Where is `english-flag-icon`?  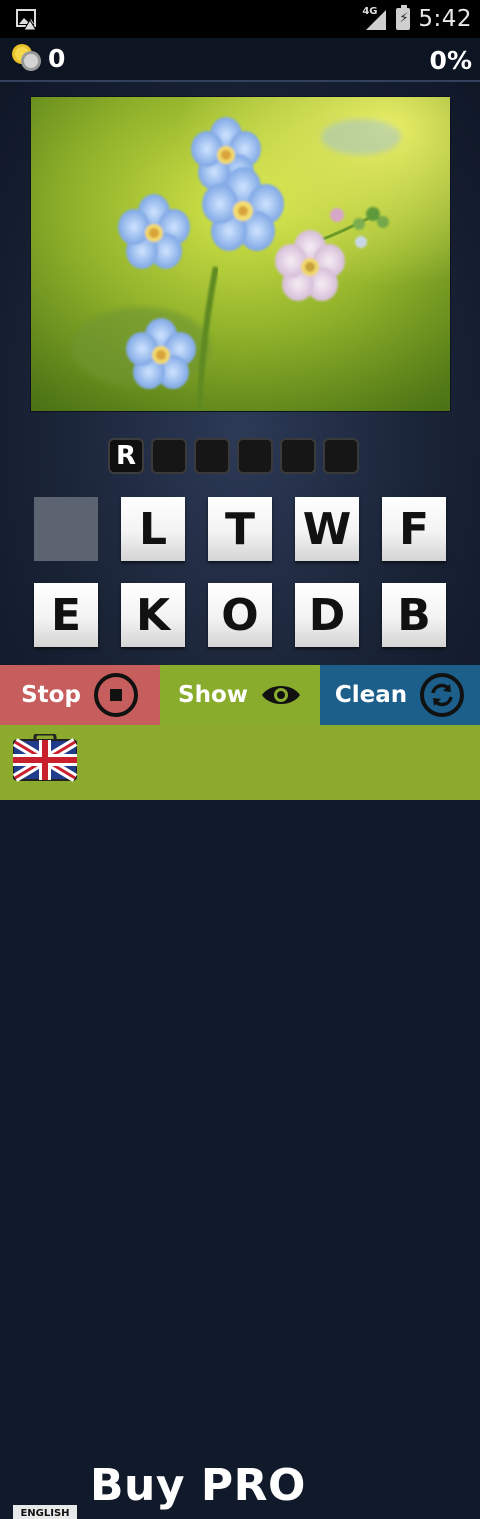 english-flag-icon is located at coordinates (45, 761).